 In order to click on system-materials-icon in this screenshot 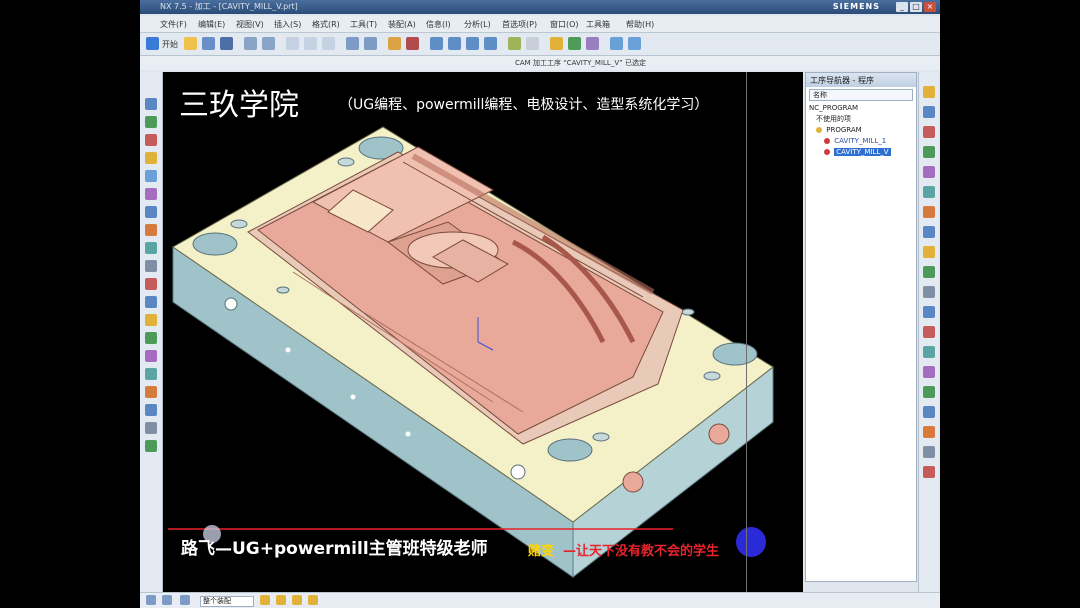, I will do `click(151, 230)`.